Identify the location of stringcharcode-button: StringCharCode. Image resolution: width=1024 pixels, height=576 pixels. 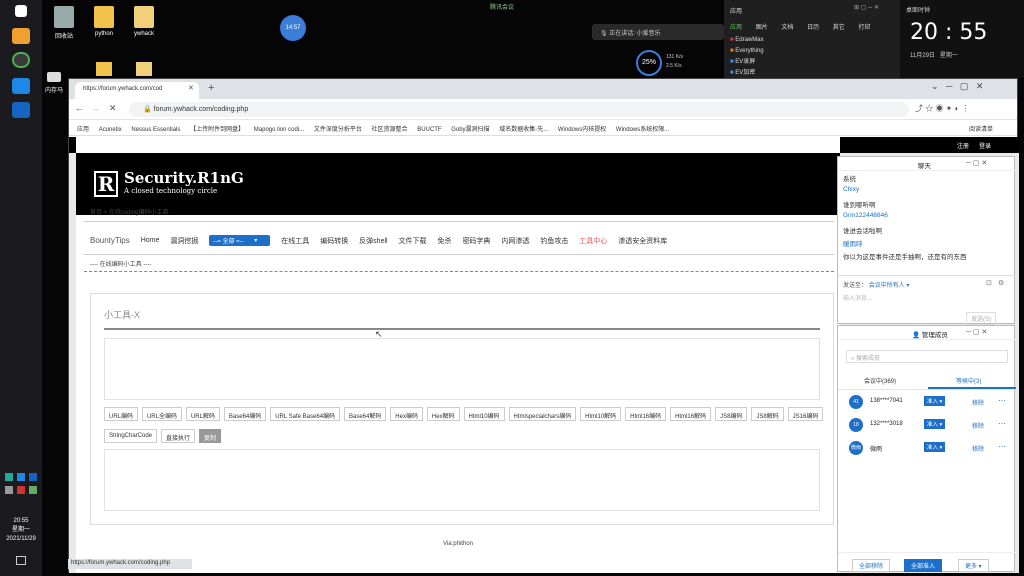
(131, 436).